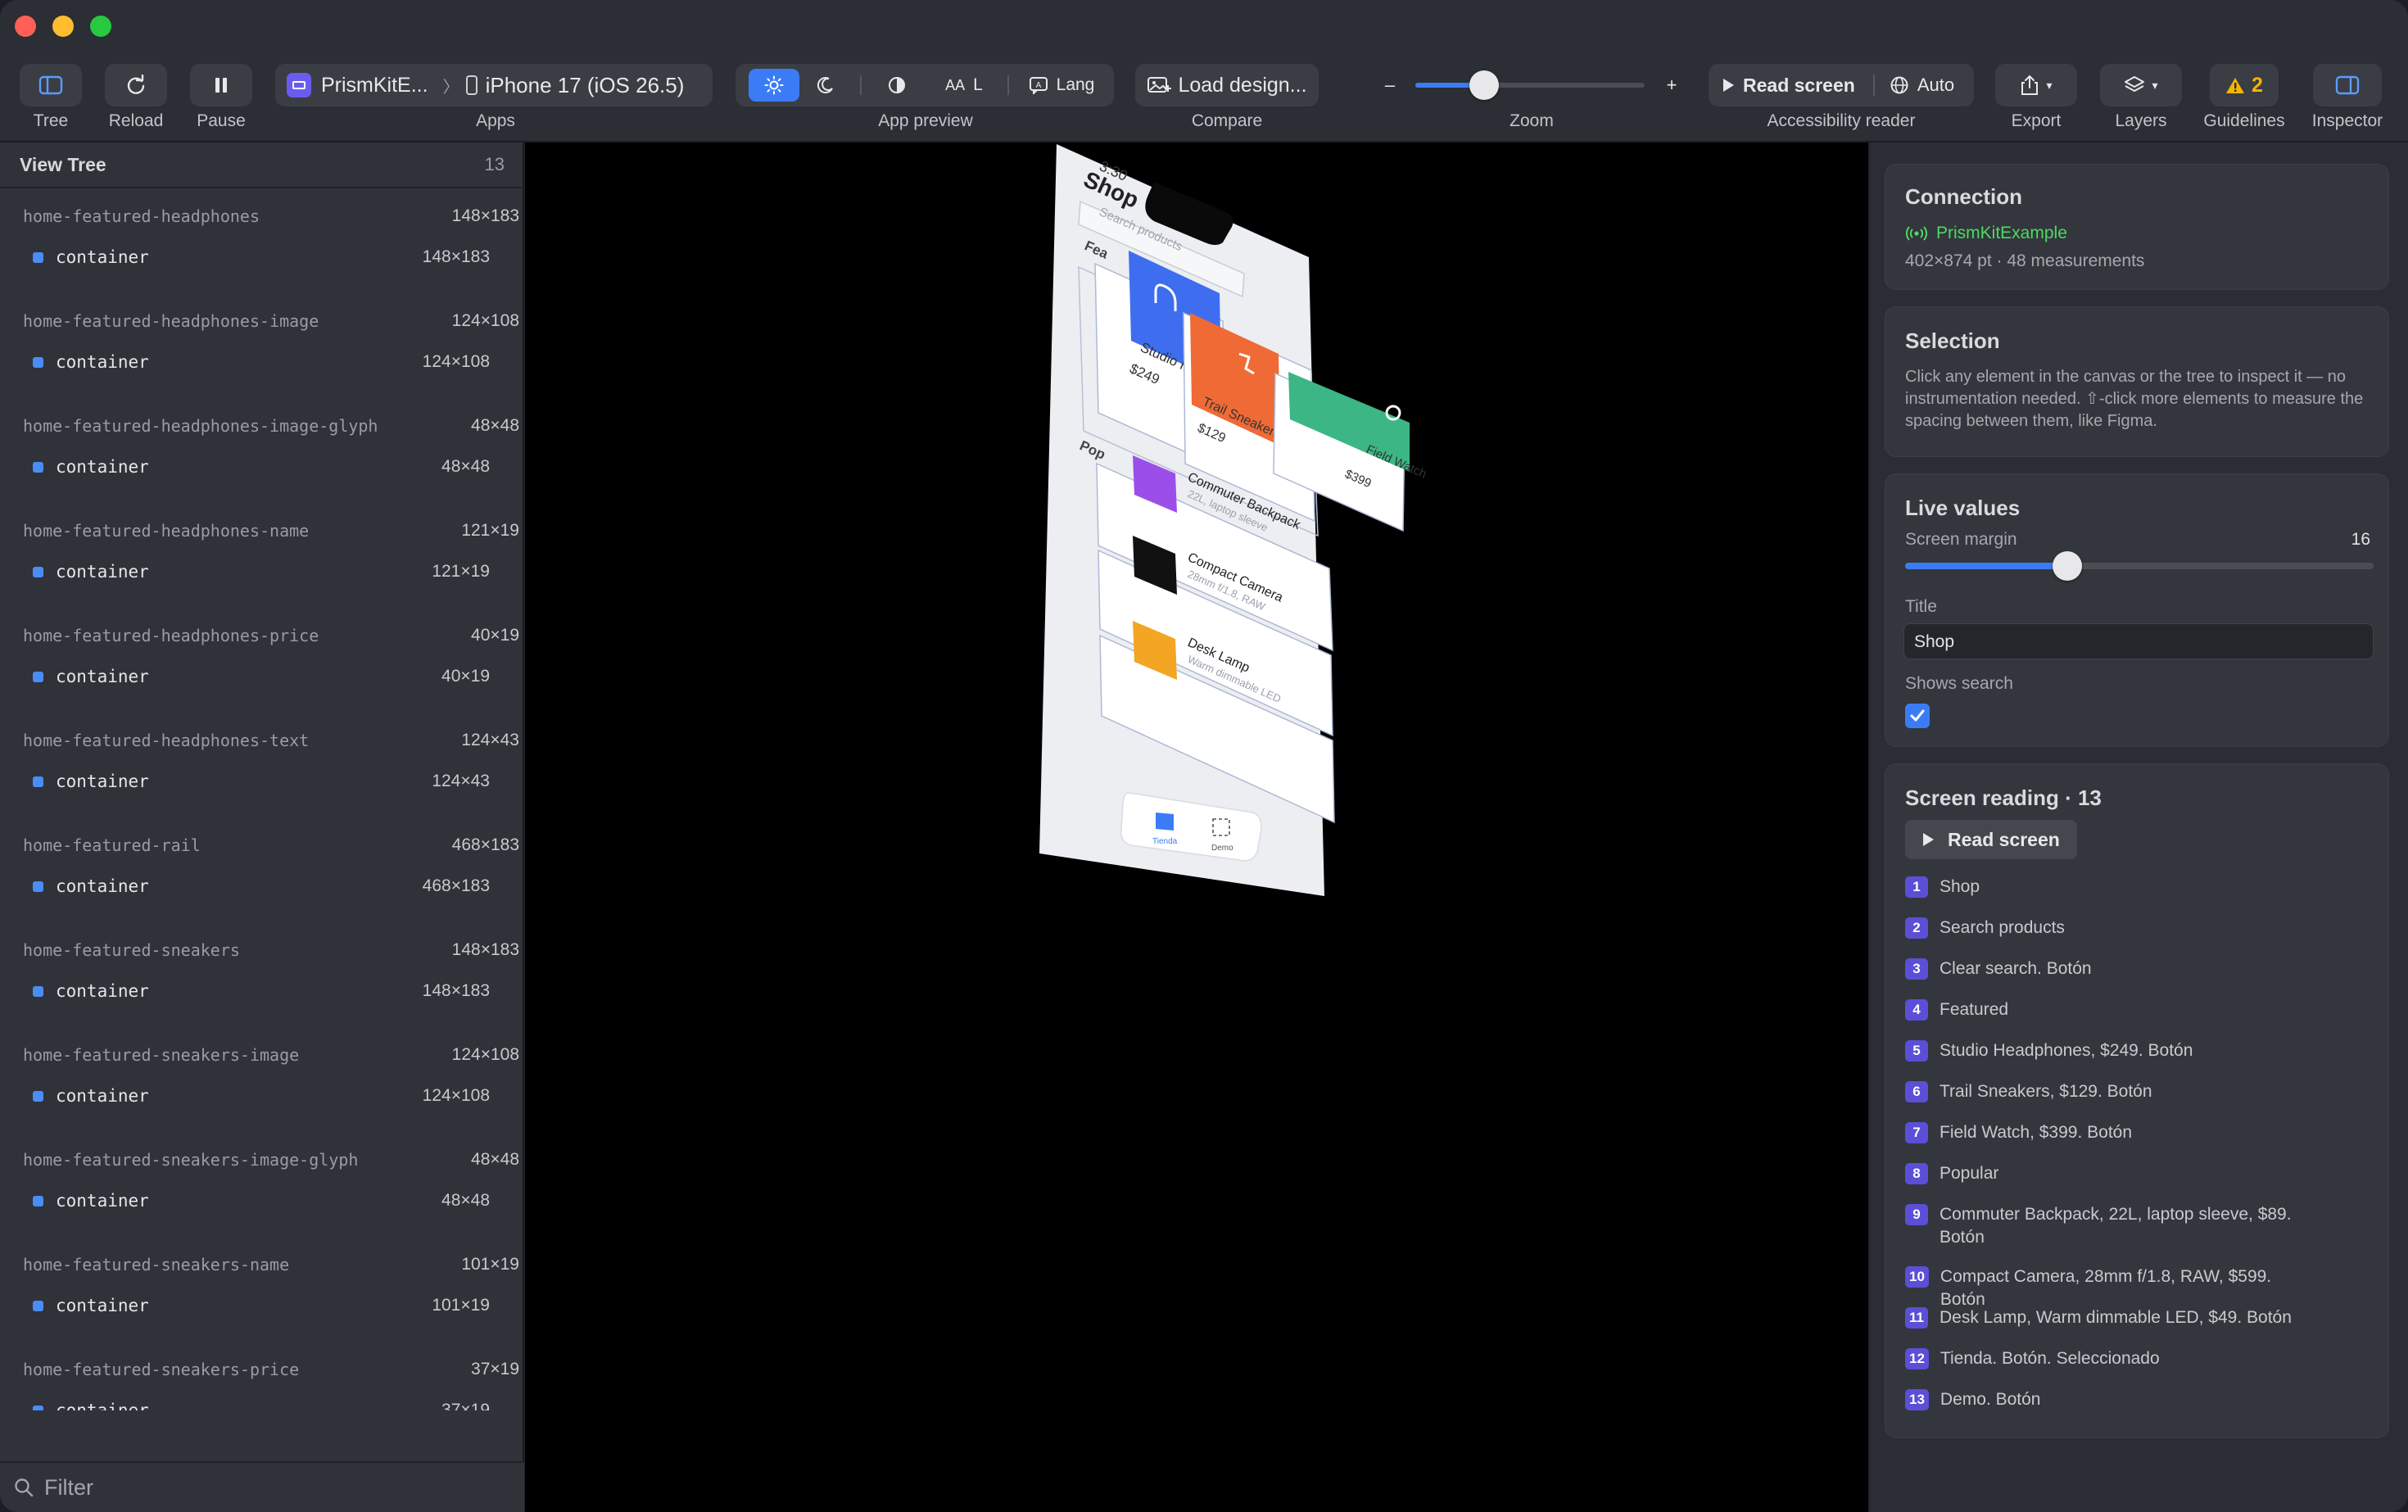 This screenshot has width=2408, height=1512. I want to click on sidebar-right-icon, so click(2347, 85).